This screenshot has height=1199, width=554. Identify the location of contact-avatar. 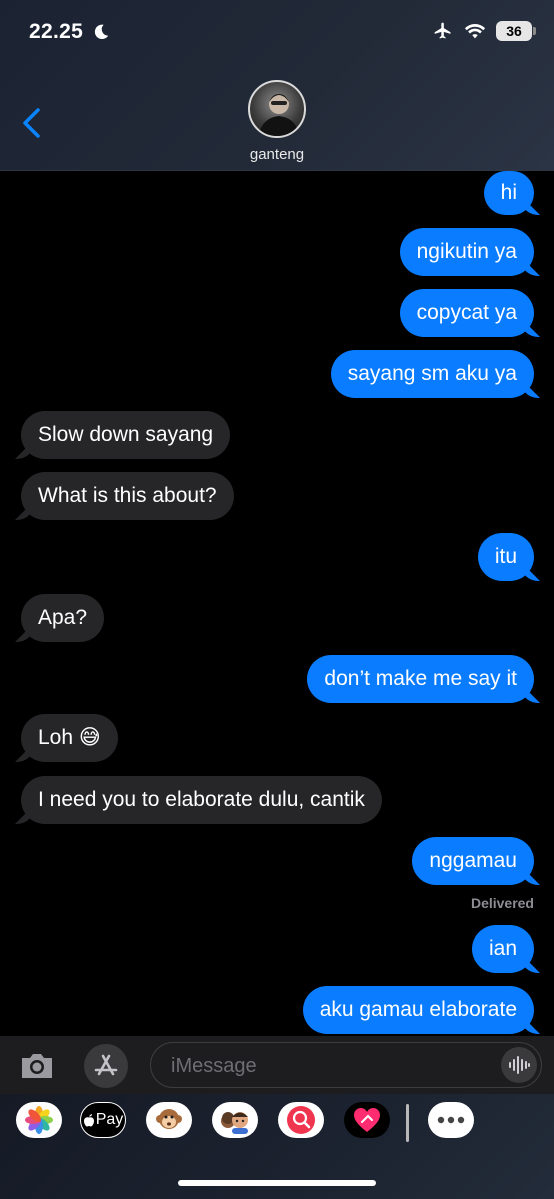
(277, 109).